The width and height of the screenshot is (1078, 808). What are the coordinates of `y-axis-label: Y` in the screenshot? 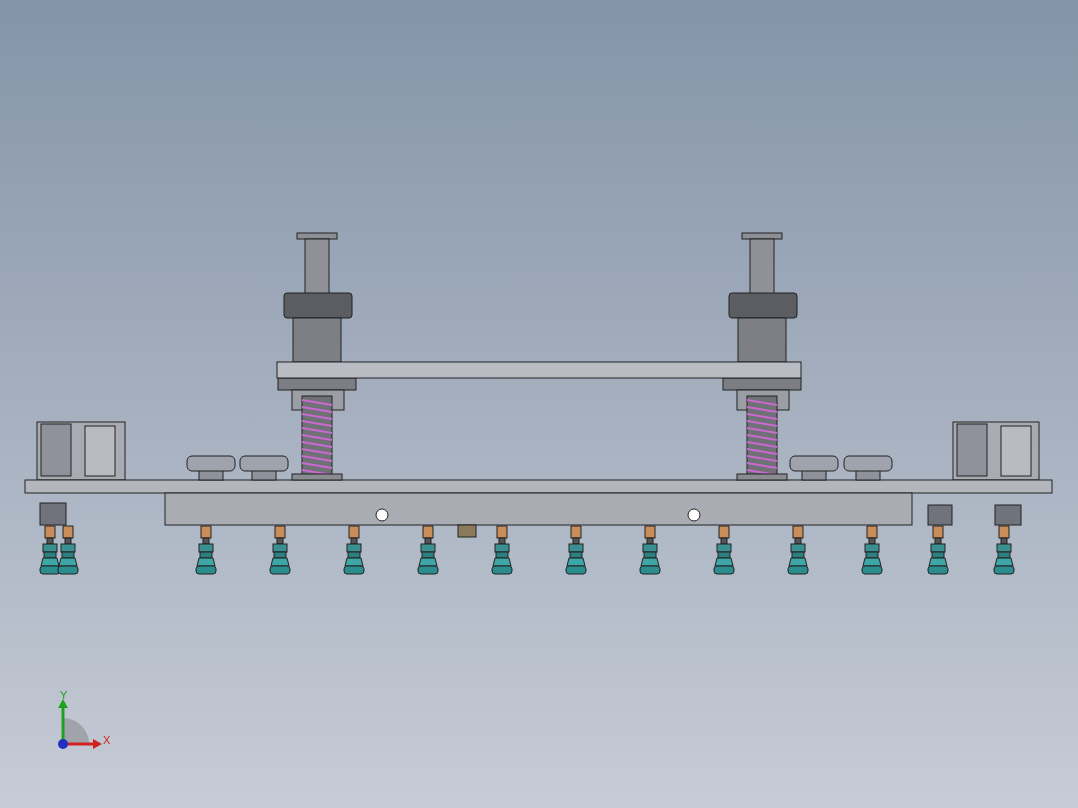 It's located at (64, 695).